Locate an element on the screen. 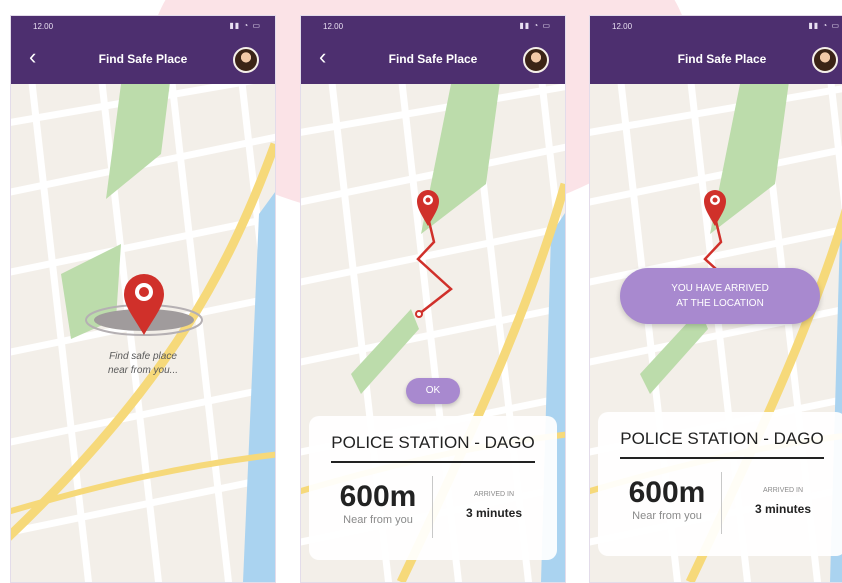 The image size is (842, 583). ok-button: OK is located at coordinates (433, 391).